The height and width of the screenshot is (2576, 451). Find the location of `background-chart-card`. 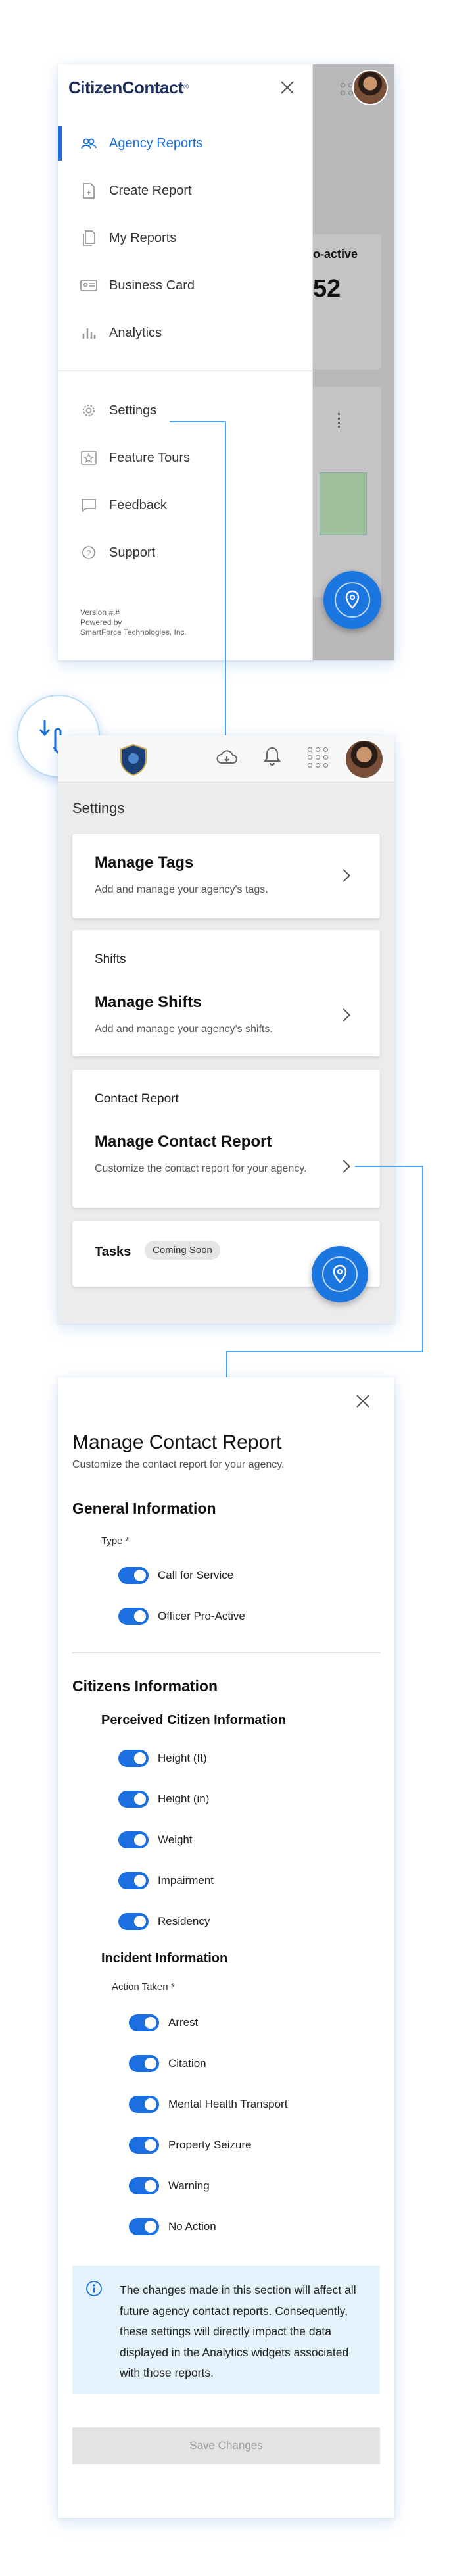

background-chart-card is located at coordinates (347, 492).